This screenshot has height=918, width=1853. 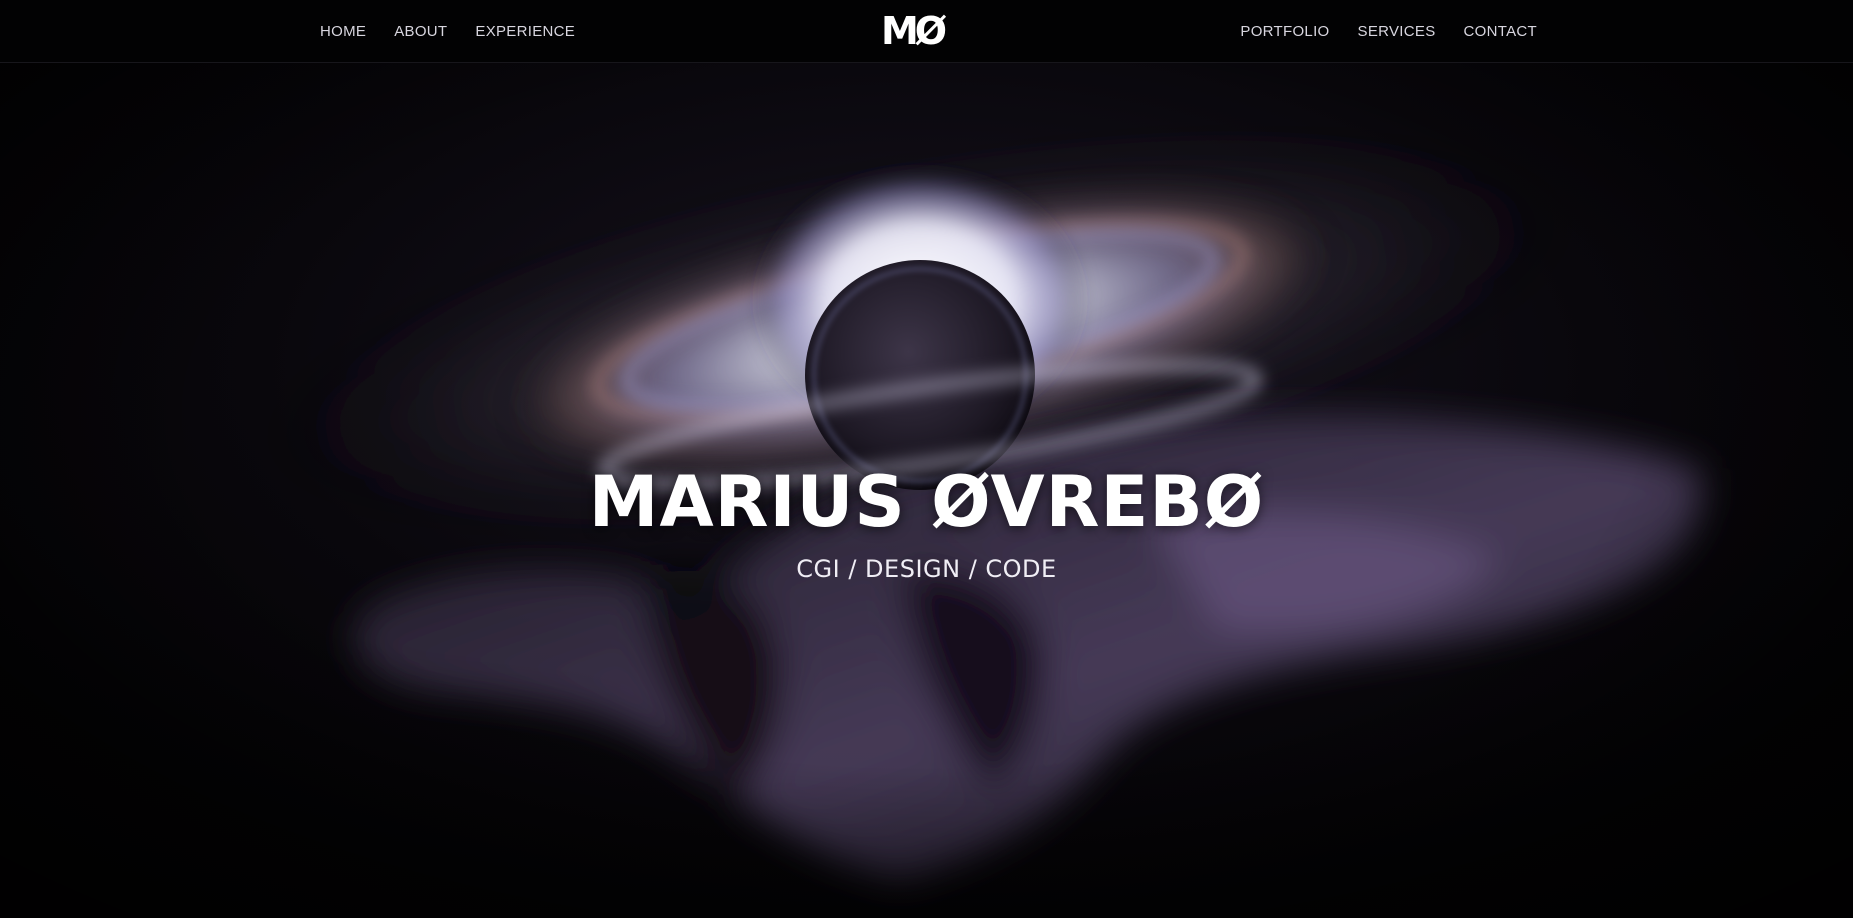 What do you see at coordinates (926, 502) in the screenshot?
I see `hero-title: MARIUS ØVREBØ` at bounding box center [926, 502].